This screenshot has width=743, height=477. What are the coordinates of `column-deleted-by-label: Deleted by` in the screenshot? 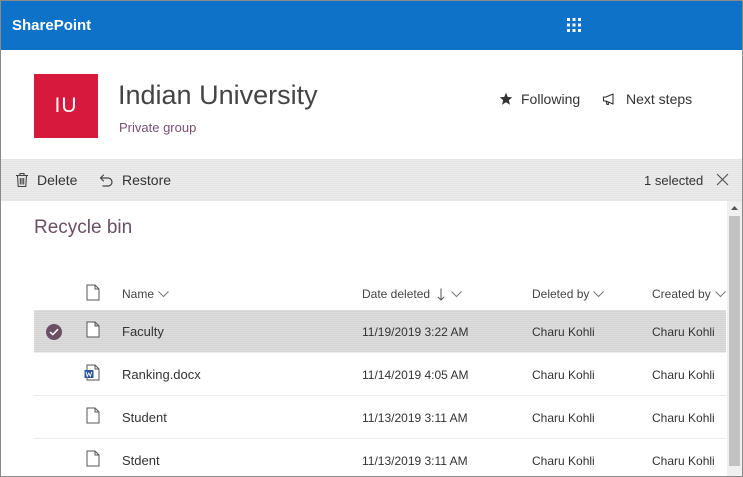 It's located at (561, 294).